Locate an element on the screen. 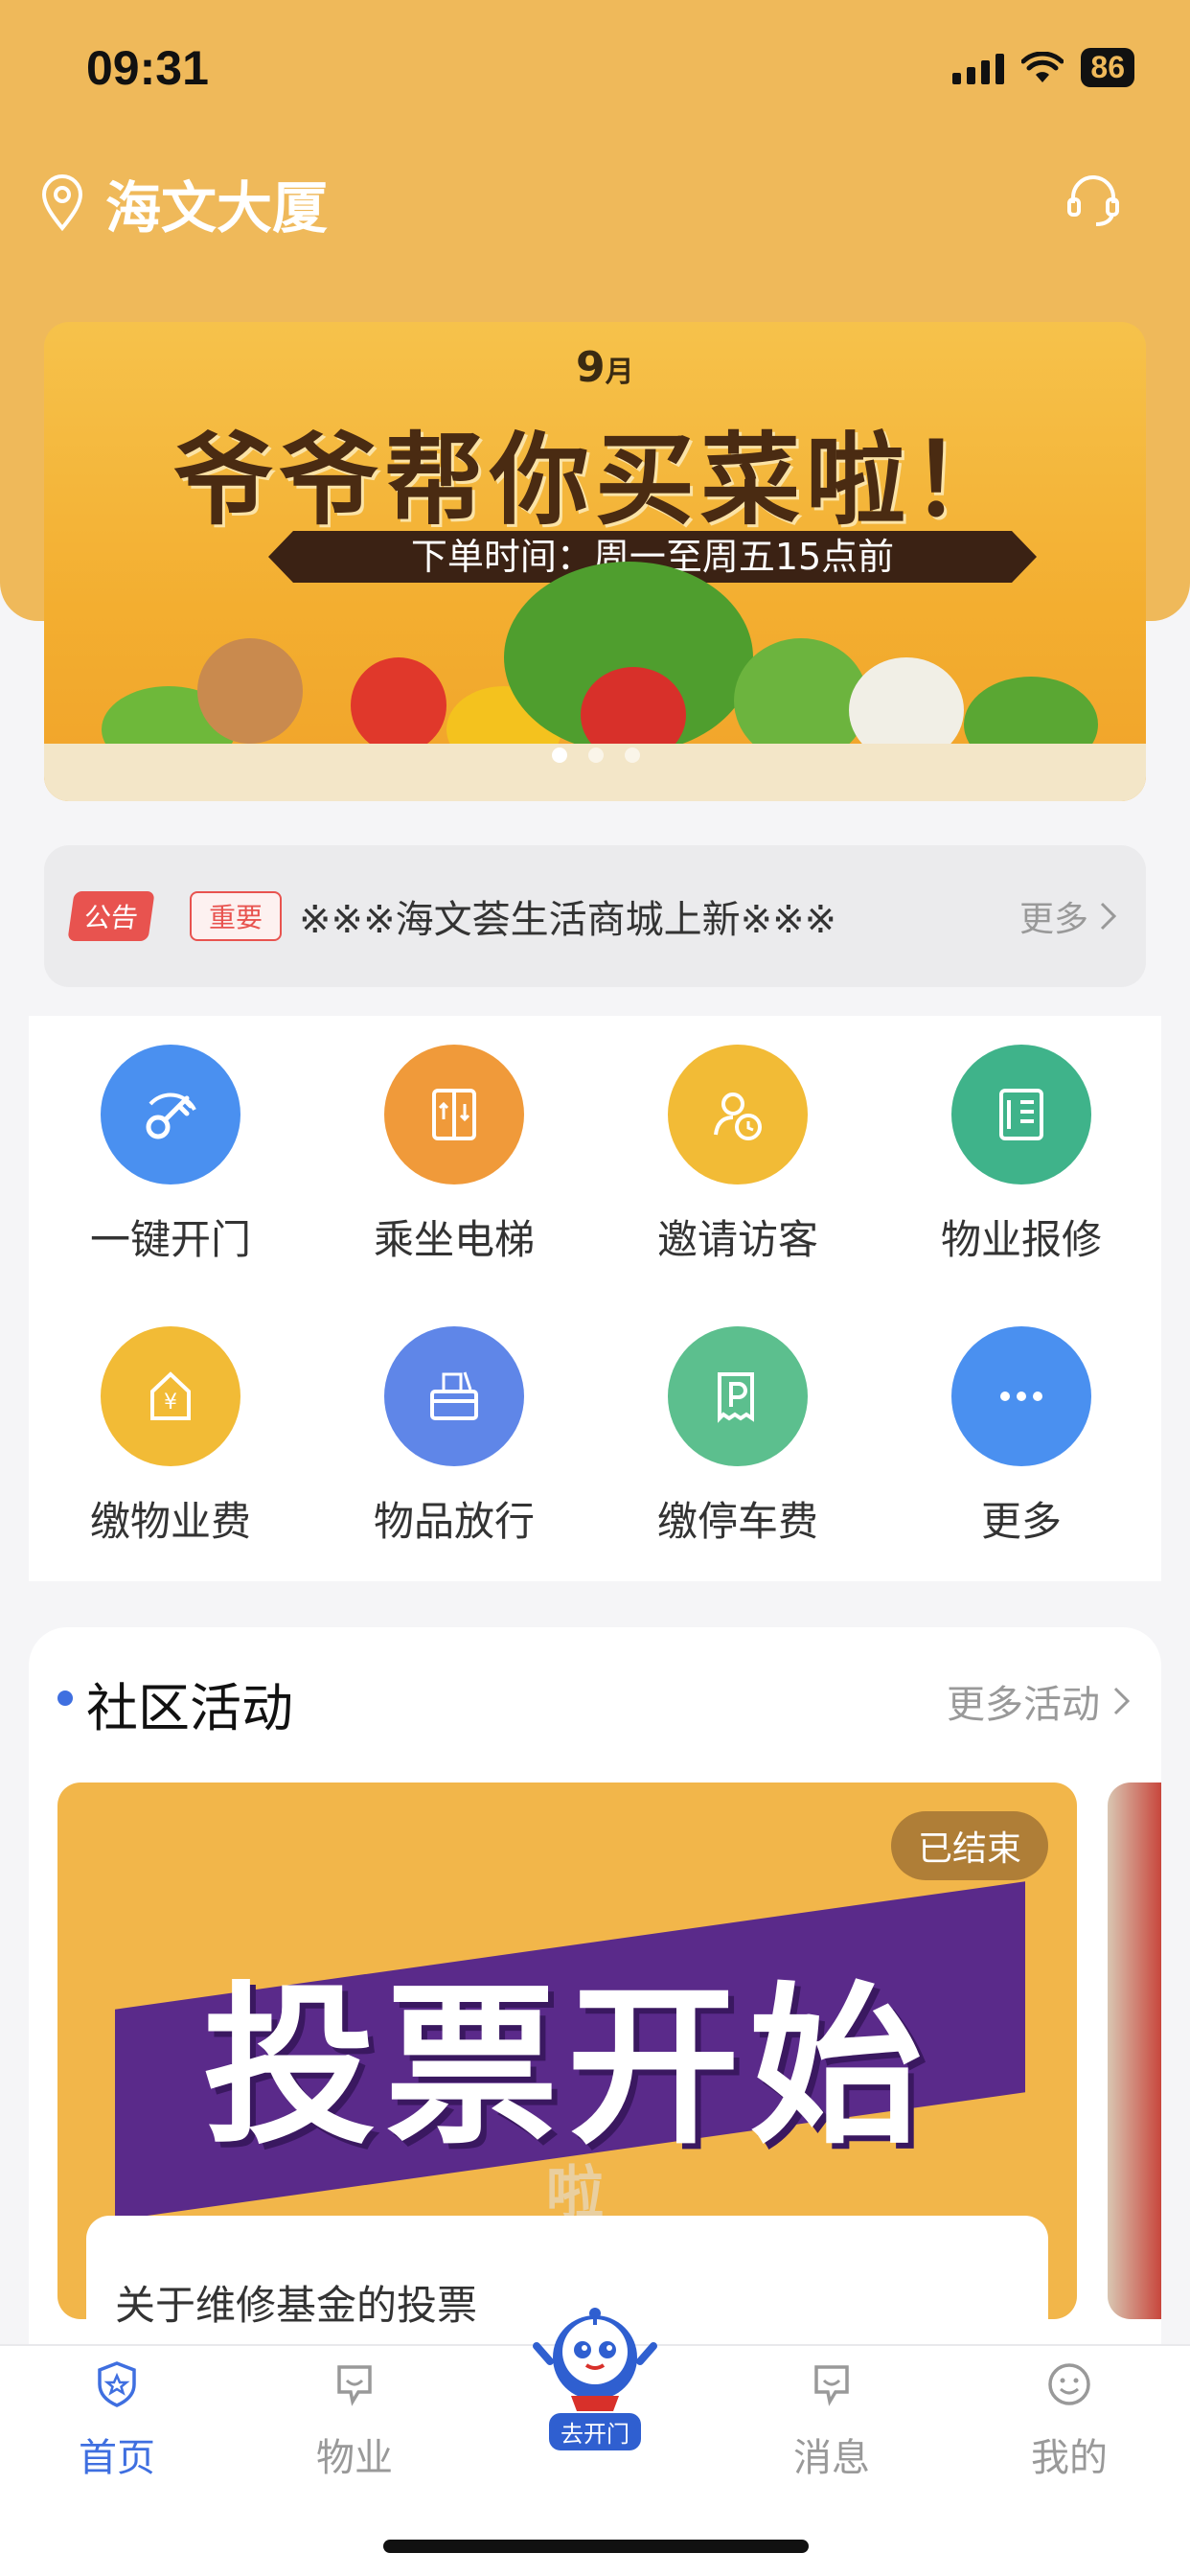  service-label: 缴停车费 is located at coordinates (737, 1521).